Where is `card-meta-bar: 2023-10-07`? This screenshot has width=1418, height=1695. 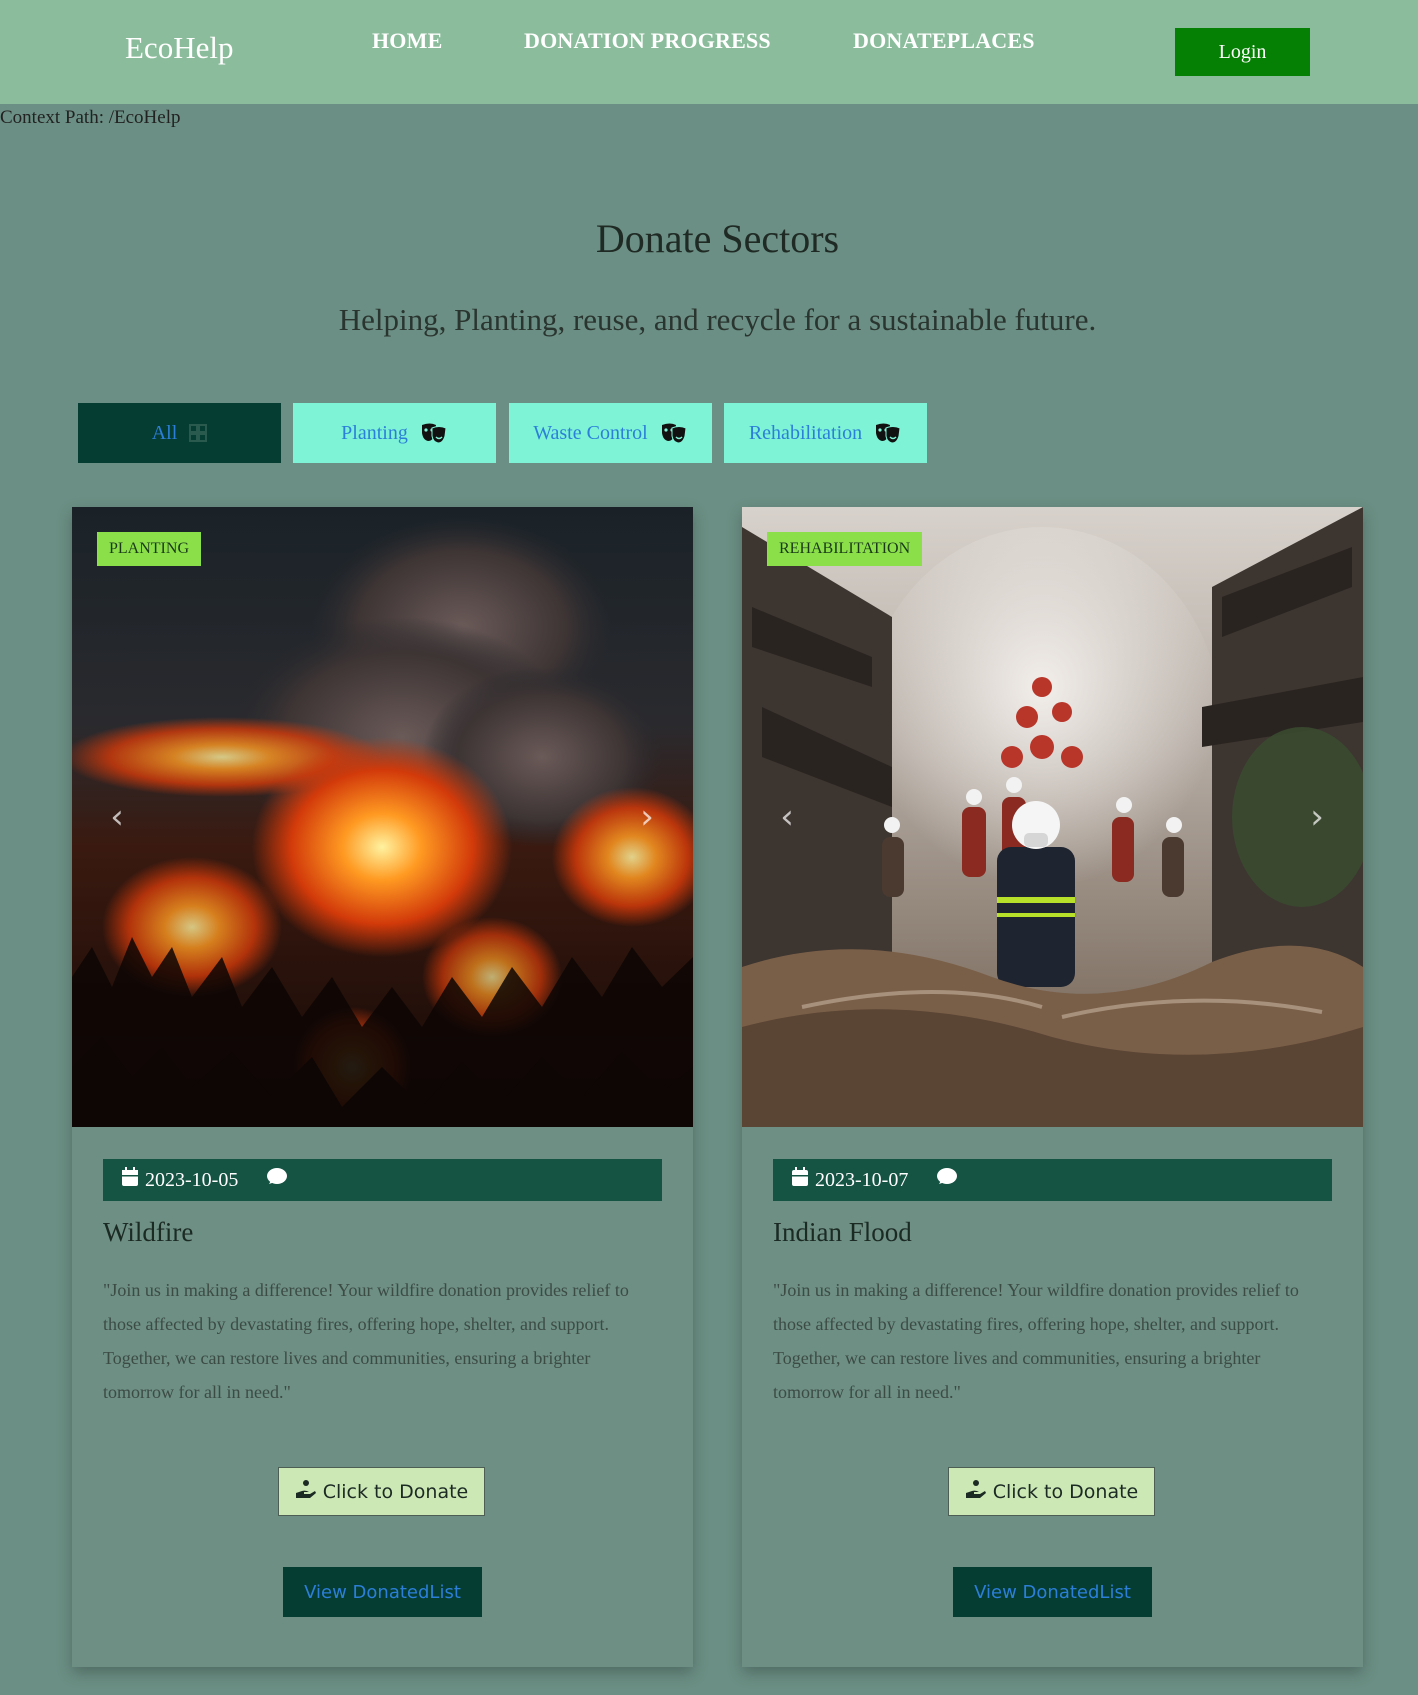
card-meta-bar: 2023-10-07 is located at coordinates (1052, 1180).